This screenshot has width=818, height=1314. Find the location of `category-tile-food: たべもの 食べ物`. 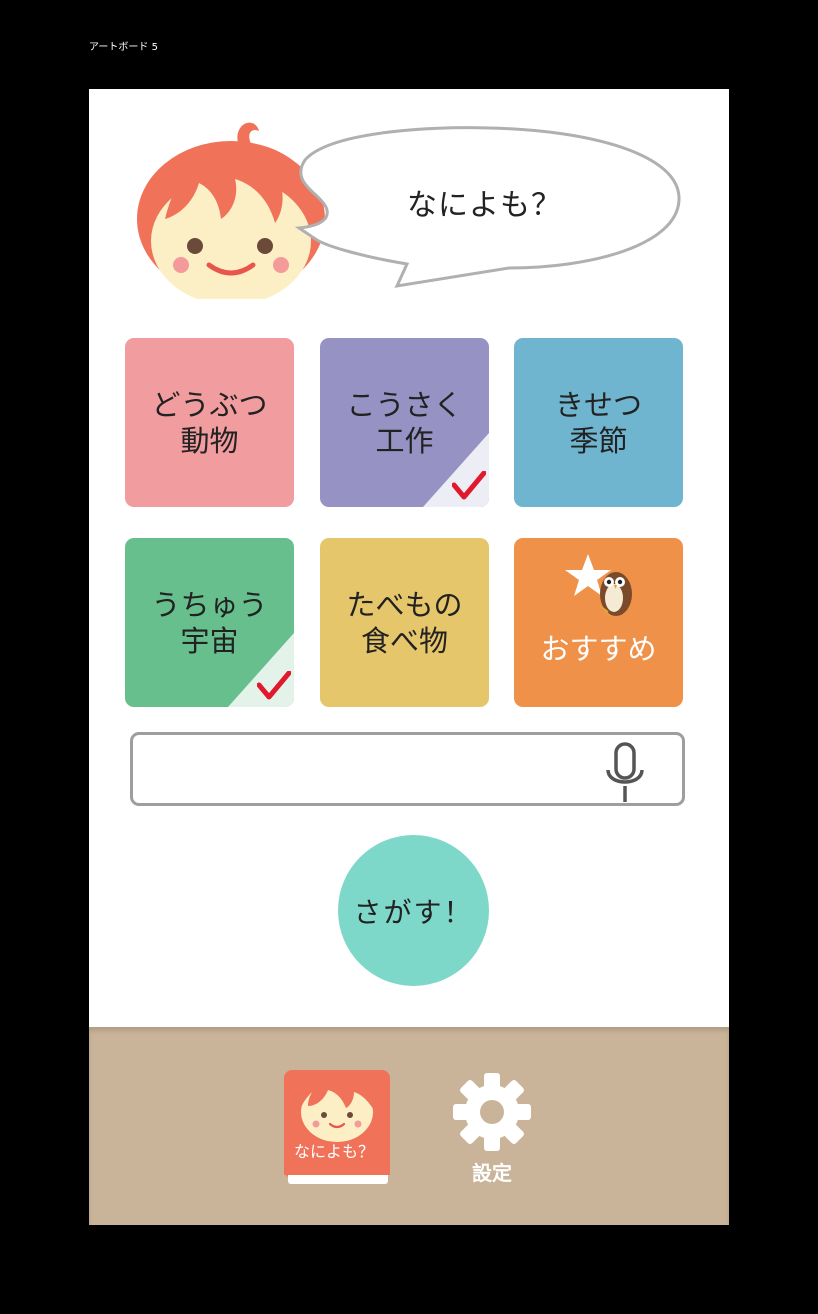

category-tile-food: たべもの 食べ物 is located at coordinates (404, 622).